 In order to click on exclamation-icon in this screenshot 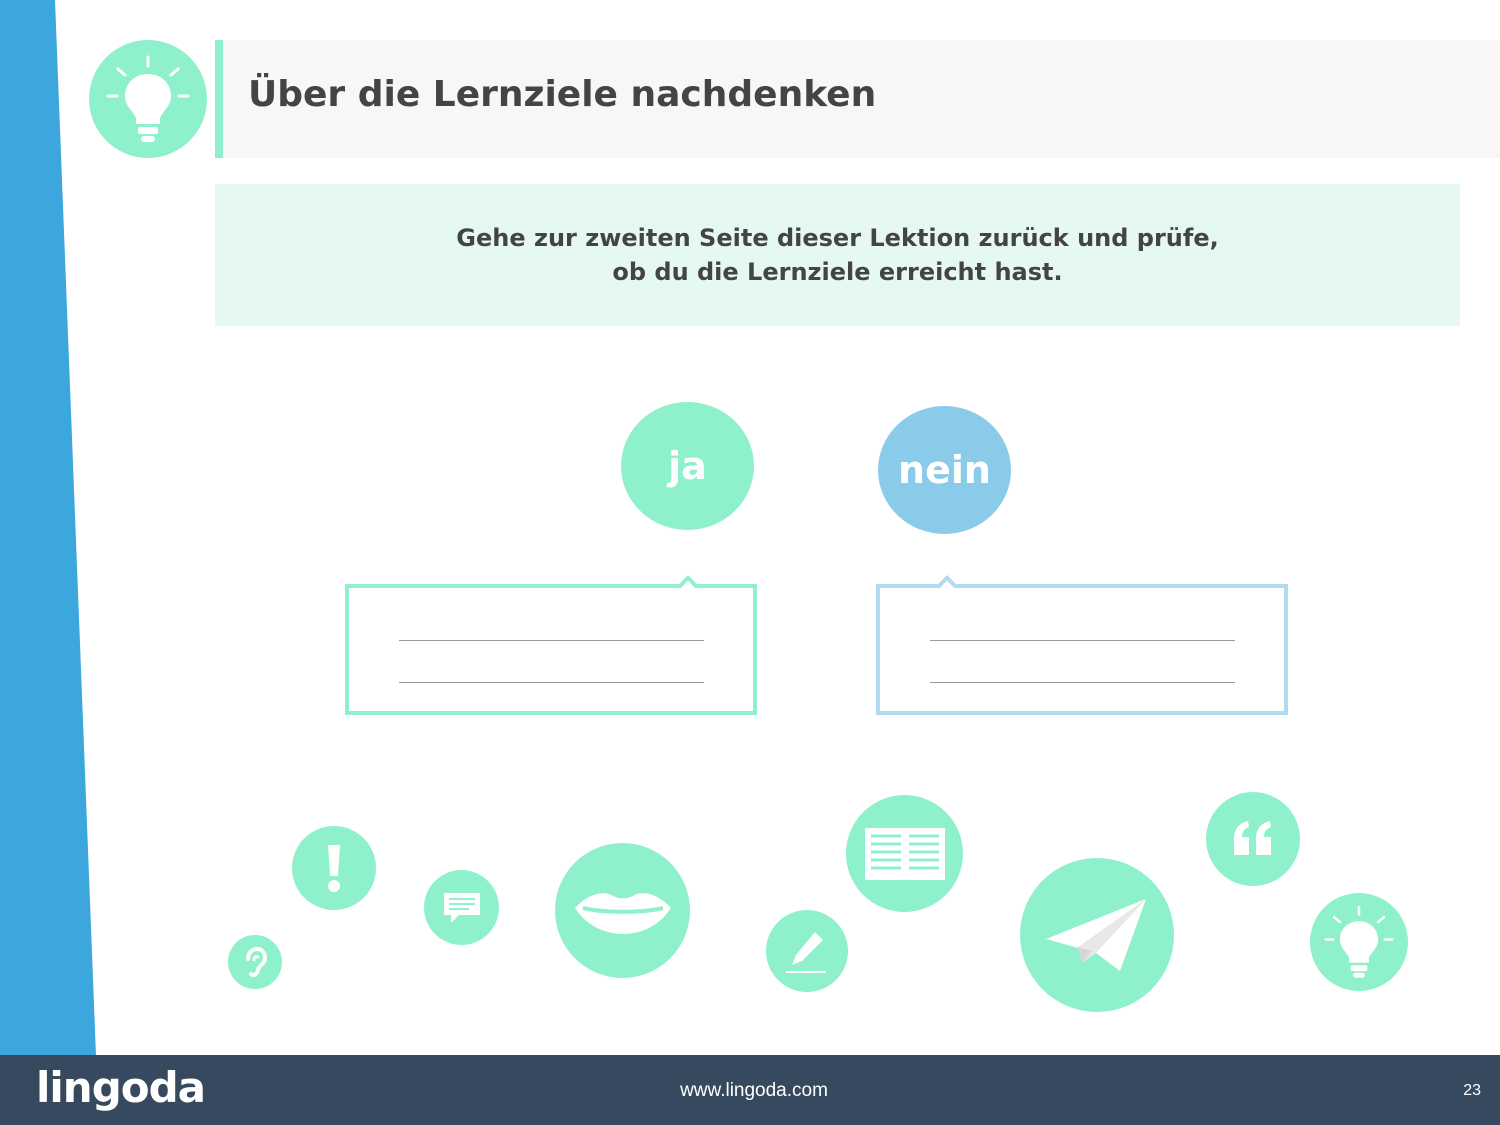, I will do `click(334, 868)`.